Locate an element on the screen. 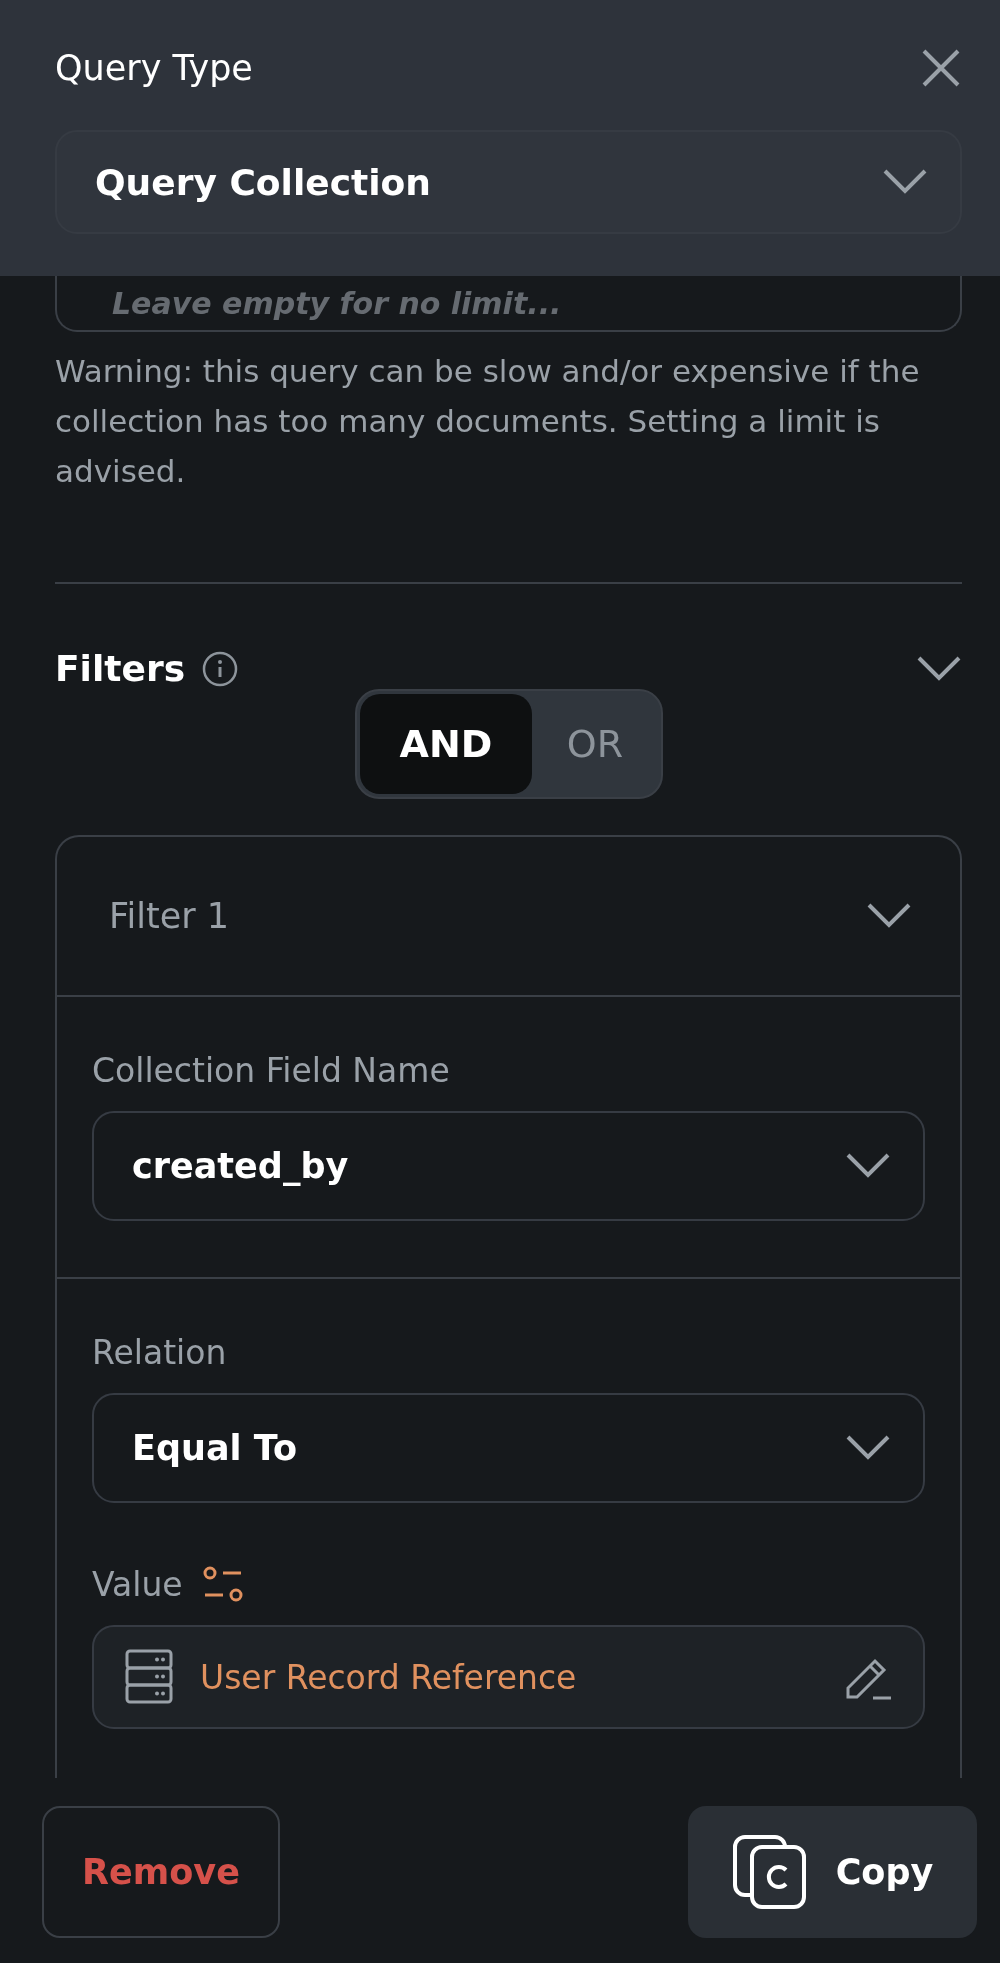  dropdown-field: Equal To is located at coordinates (508, 1448).